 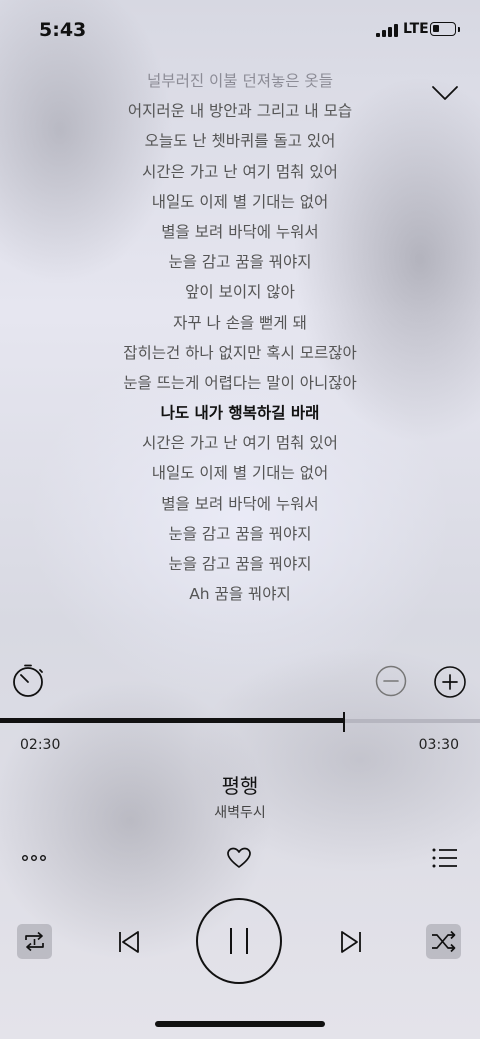 I want to click on shuffle-button, so click(x=443, y=941).